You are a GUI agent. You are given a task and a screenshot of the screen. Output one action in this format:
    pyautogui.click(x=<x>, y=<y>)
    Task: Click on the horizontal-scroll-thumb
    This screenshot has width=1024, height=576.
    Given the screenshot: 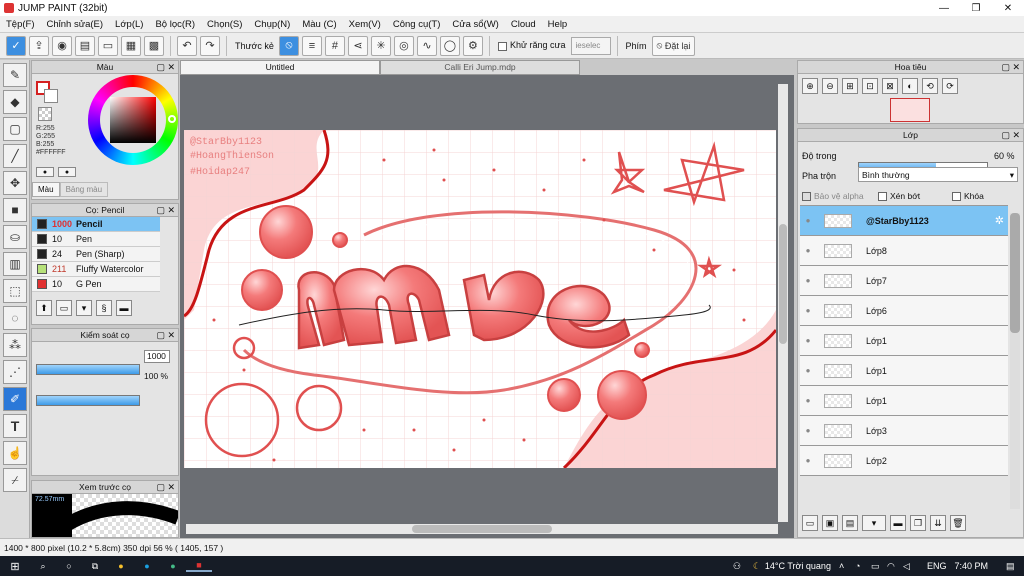 What is the action you would take?
    pyautogui.click(x=482, y=529)
    